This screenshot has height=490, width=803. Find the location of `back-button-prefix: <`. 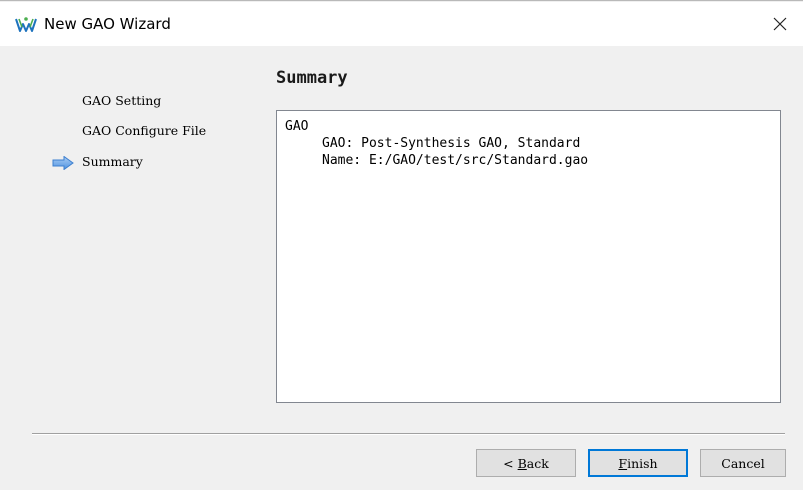

back-button-prefix: < is located at coordinates (510, 463).